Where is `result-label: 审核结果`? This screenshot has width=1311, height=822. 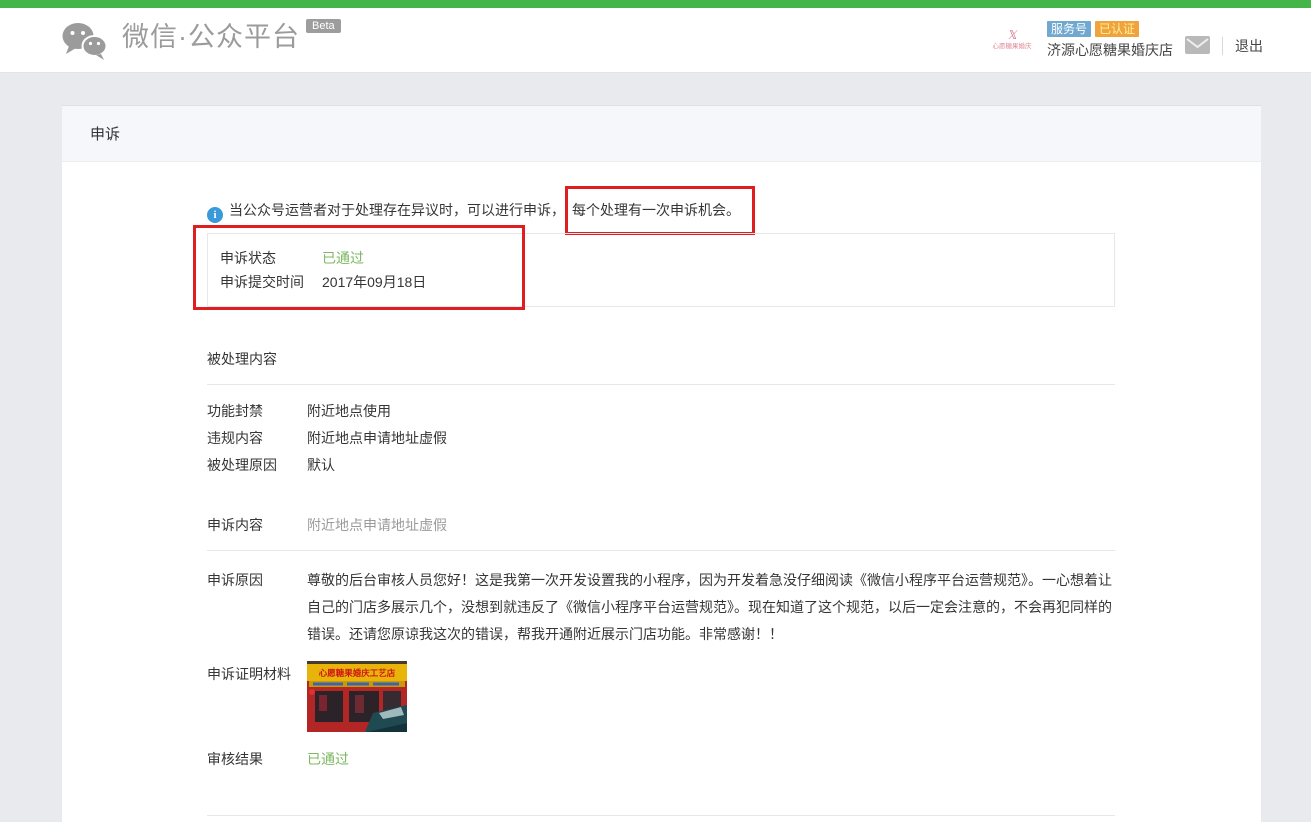
result-label: 审核结果 is located at coordinates (235, 759).